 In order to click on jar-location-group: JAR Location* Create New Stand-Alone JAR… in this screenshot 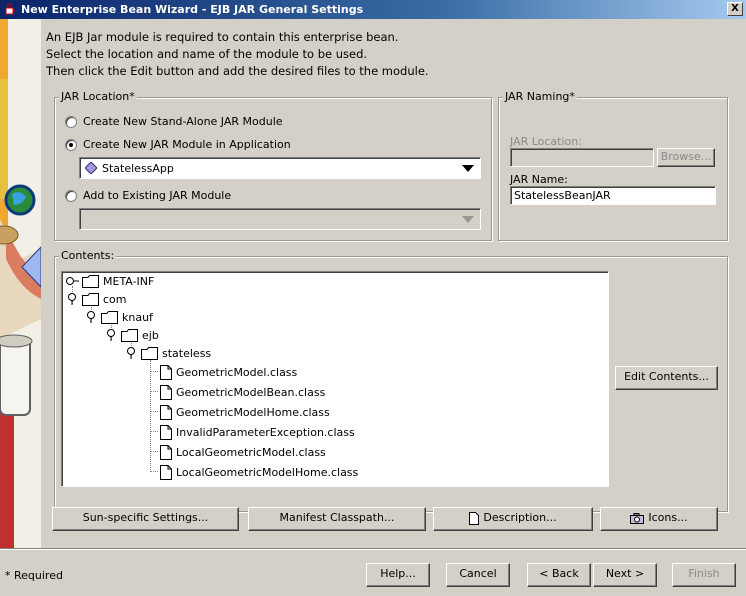, I will do `click(273, 165)`.